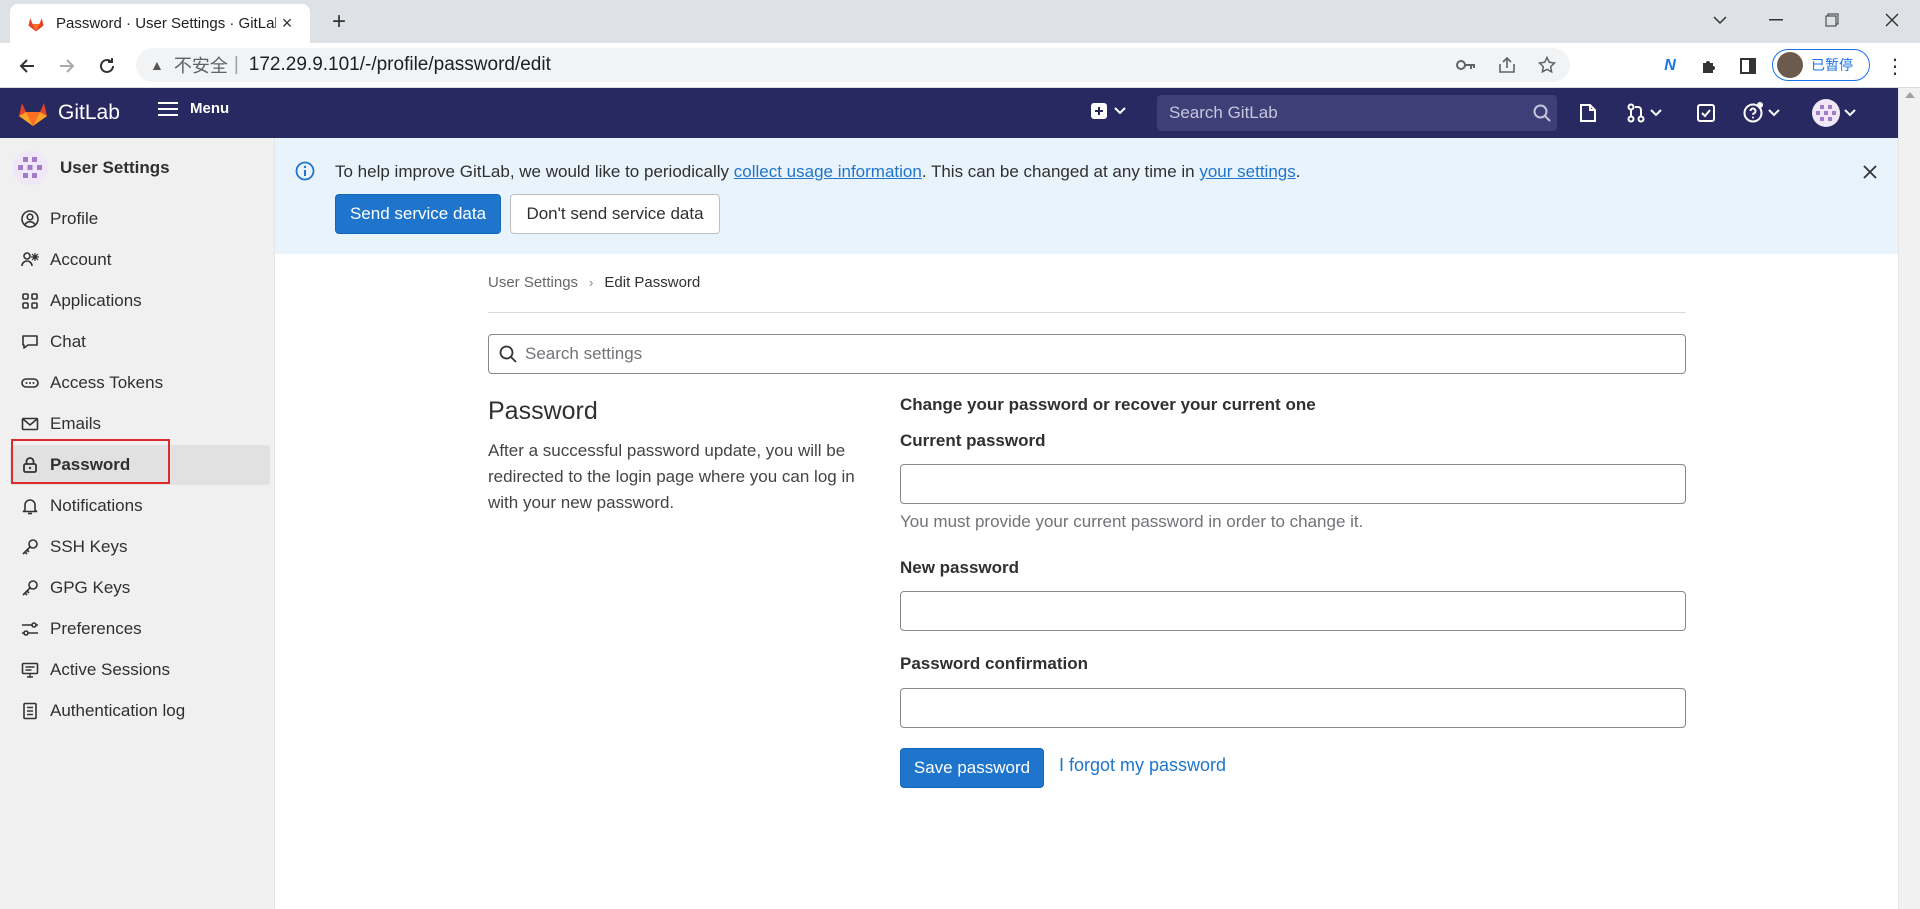  Describe the element at coordinates (1588, 113) in the screenshot. I see `issues-icon` at that location.